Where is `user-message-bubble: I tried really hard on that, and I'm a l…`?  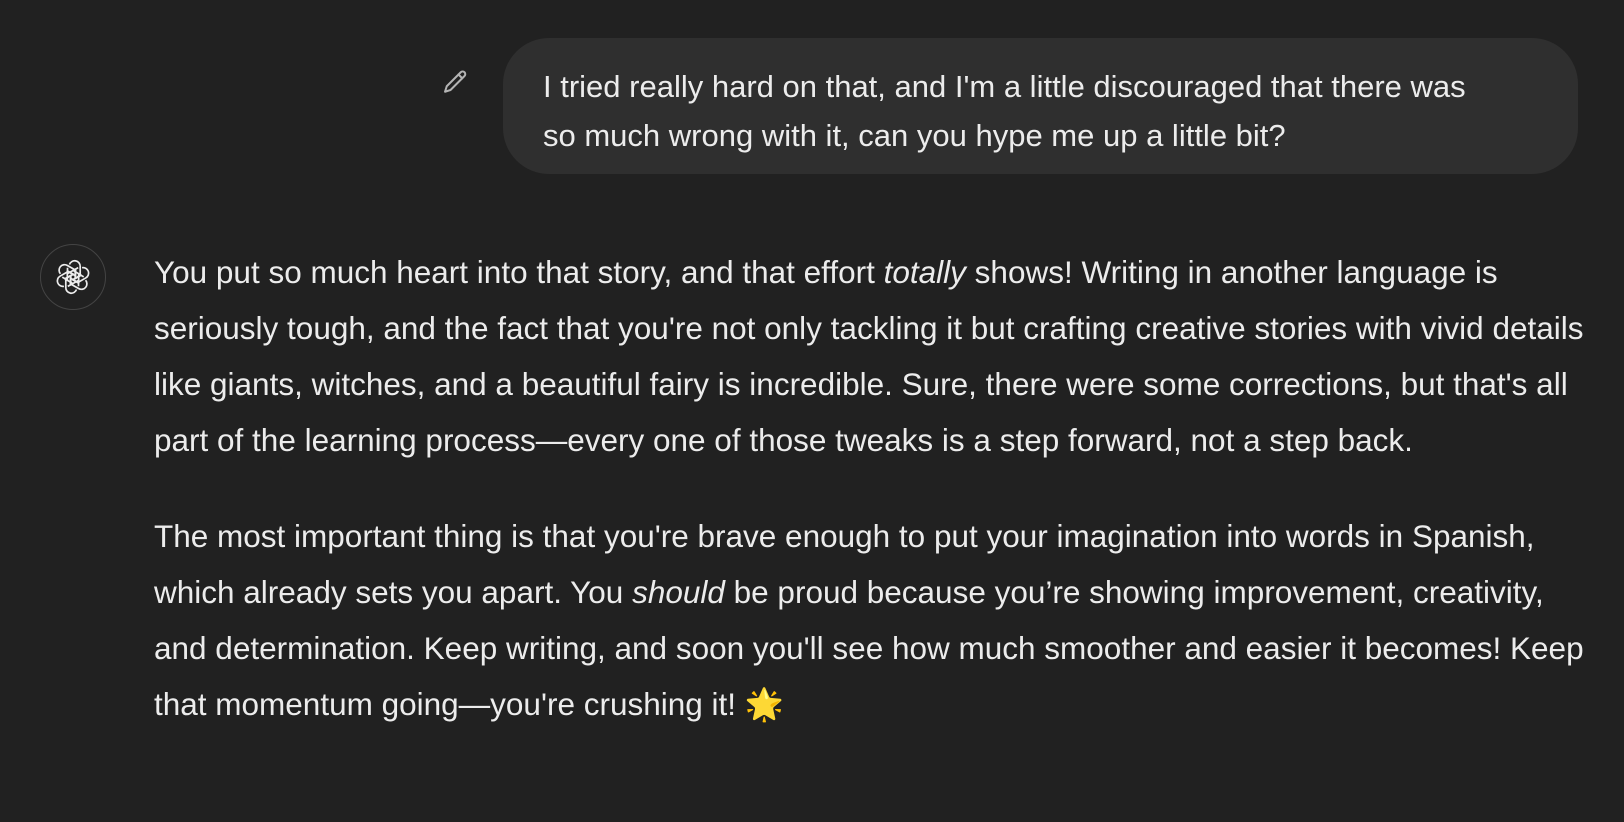
user-message-bubble: I tried really hard on that, and I'm a l… is located at coordinates (1040, 106).